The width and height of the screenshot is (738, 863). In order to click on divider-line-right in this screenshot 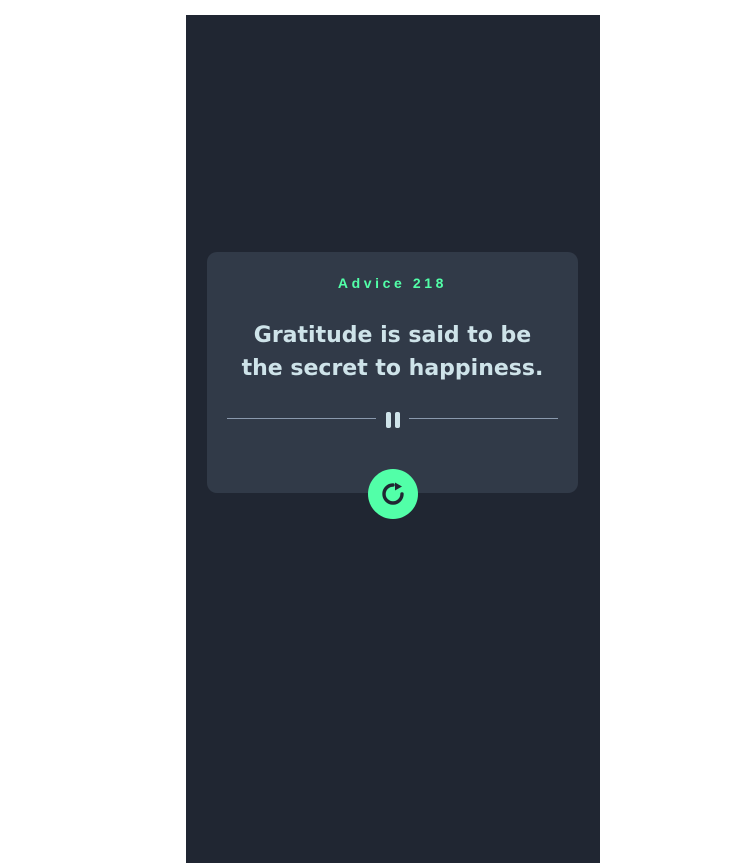, I will do `click(483, 418)`.